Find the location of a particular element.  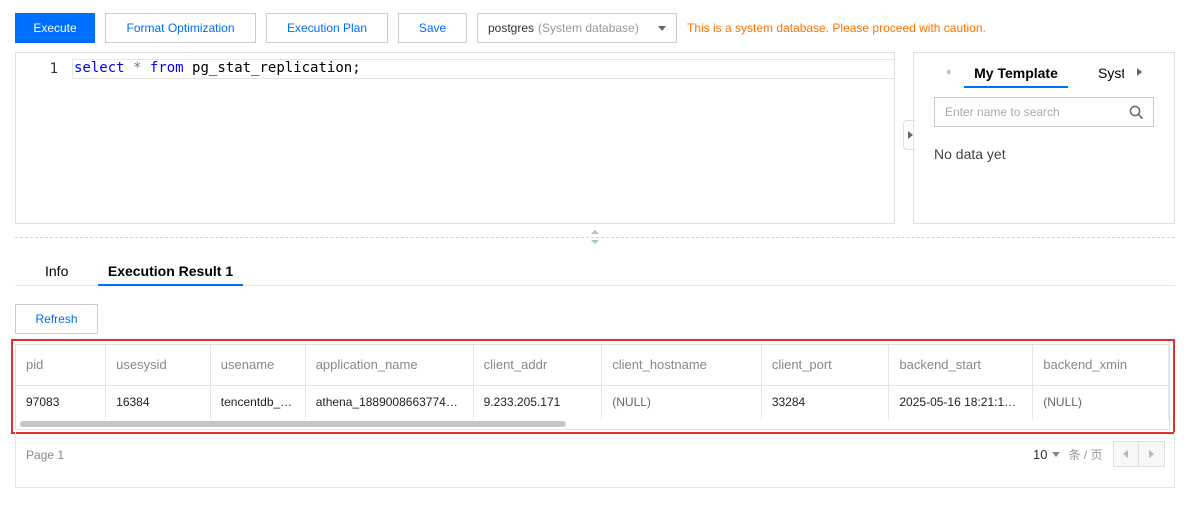

table-identifier: pg_stat_replication; is located at coordinates (276, 68).